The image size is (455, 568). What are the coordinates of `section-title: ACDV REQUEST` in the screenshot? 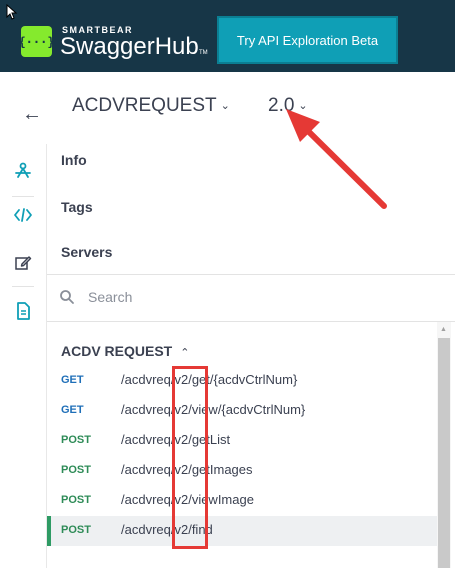 It's located at (117, 351).